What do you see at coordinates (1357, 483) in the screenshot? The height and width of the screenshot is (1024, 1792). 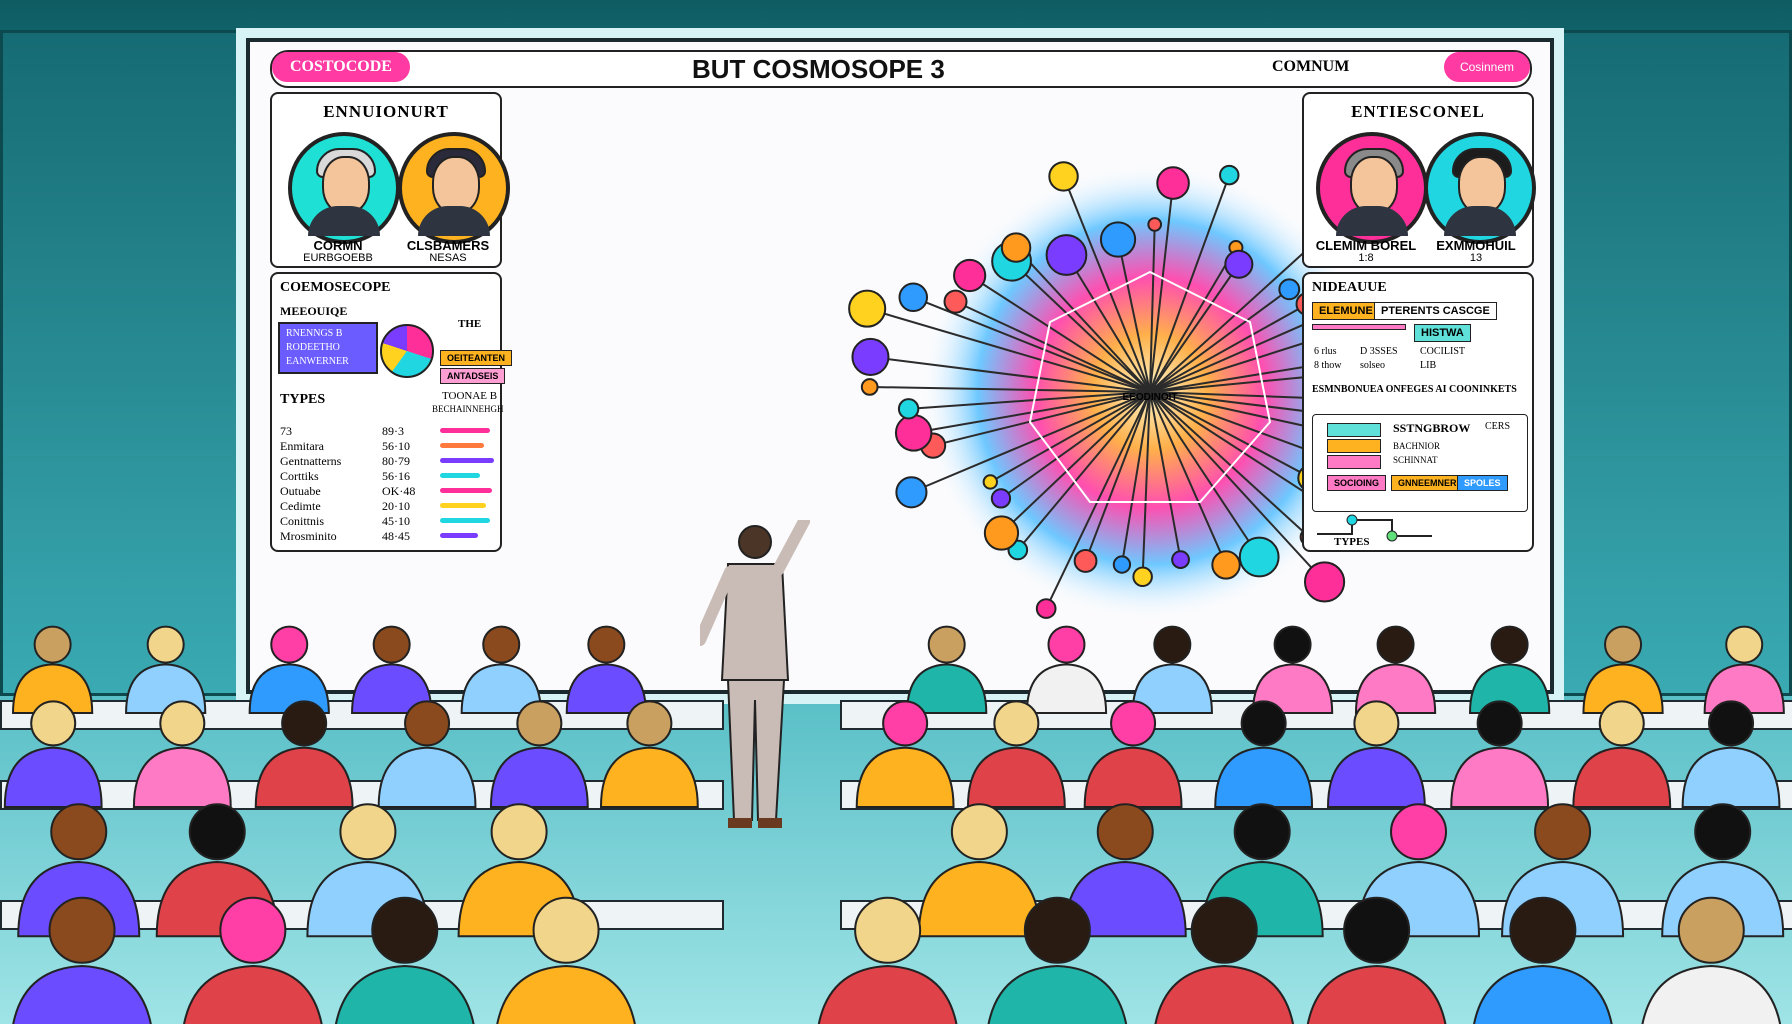 I see `flow-item: SOCIOING` at bounding box center [1357, 483].